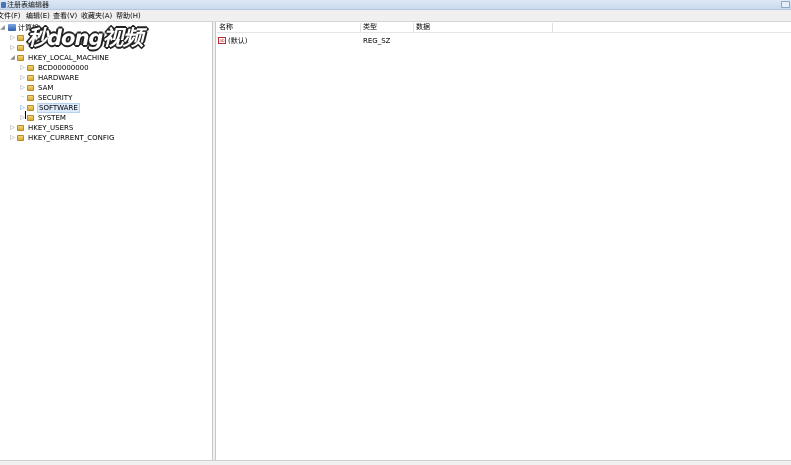 This screenshot has height=465, width=791. I want to click on tree-label: HKEY_USERS, so click(51, 128).